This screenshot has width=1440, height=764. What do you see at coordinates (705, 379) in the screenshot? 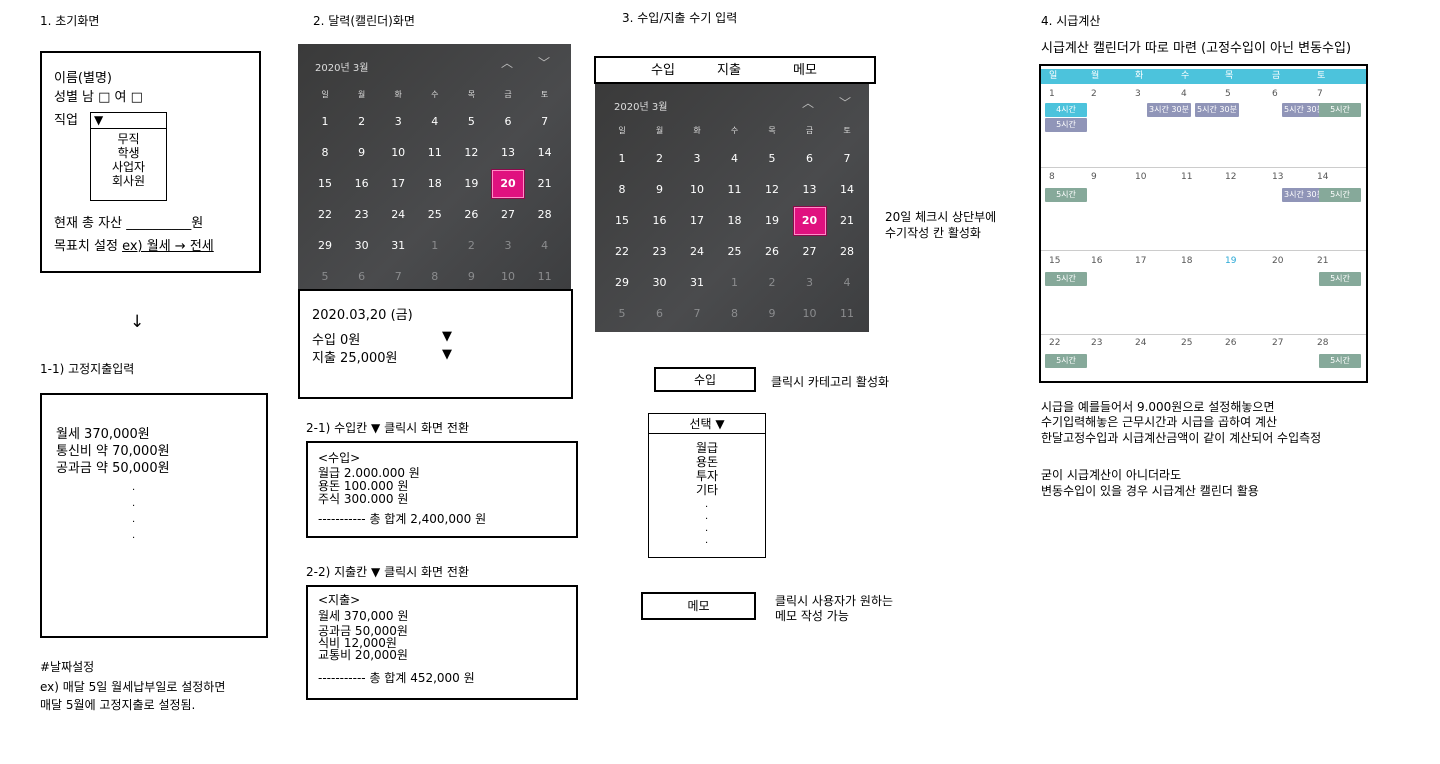
I see `income-button: 수입` at bounding box center [705, 379].